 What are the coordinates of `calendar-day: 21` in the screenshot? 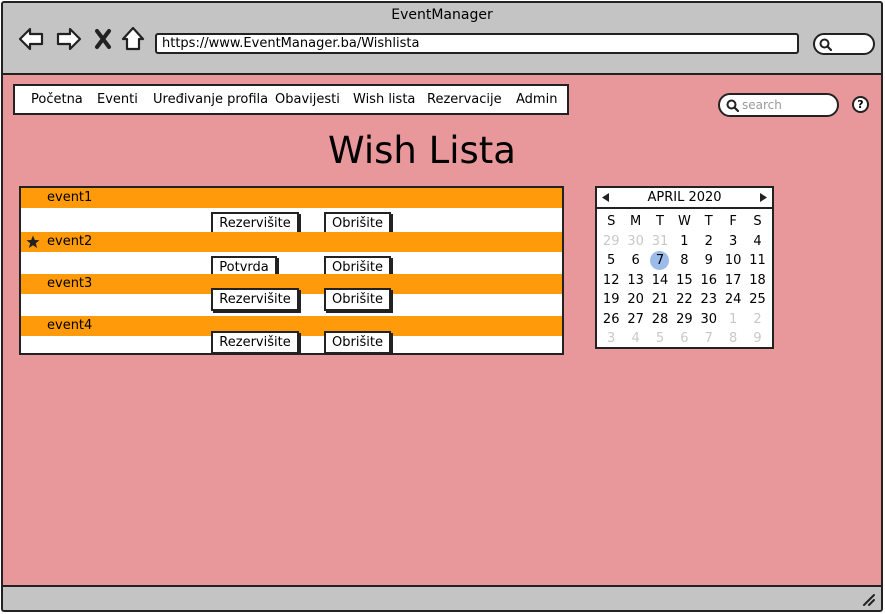 It's located at (660, 300).